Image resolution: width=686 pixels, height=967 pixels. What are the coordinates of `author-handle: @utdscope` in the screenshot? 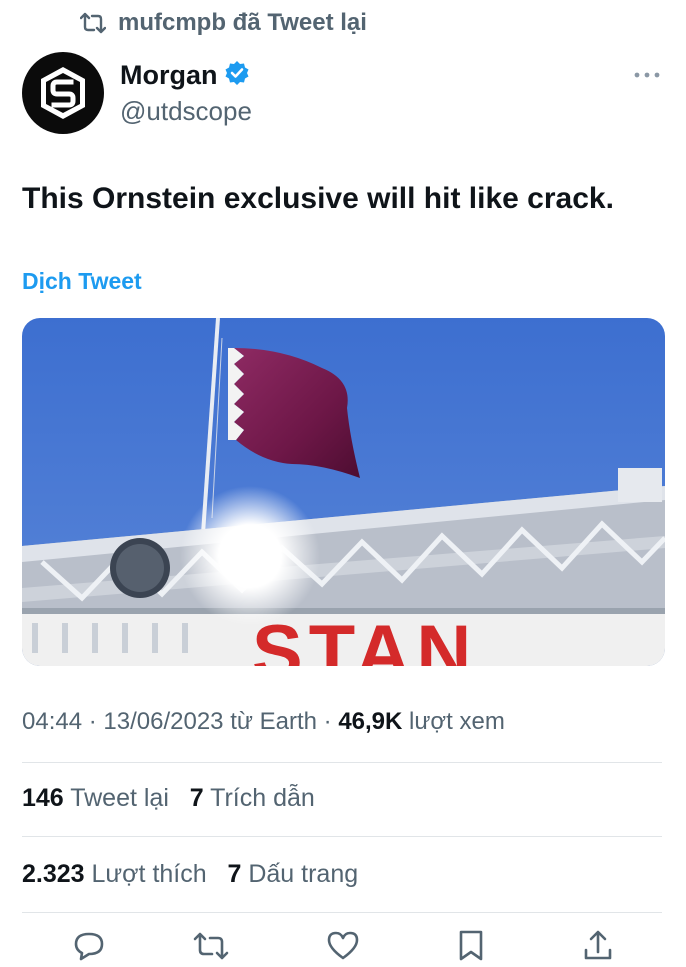 It's located at (186, 111).